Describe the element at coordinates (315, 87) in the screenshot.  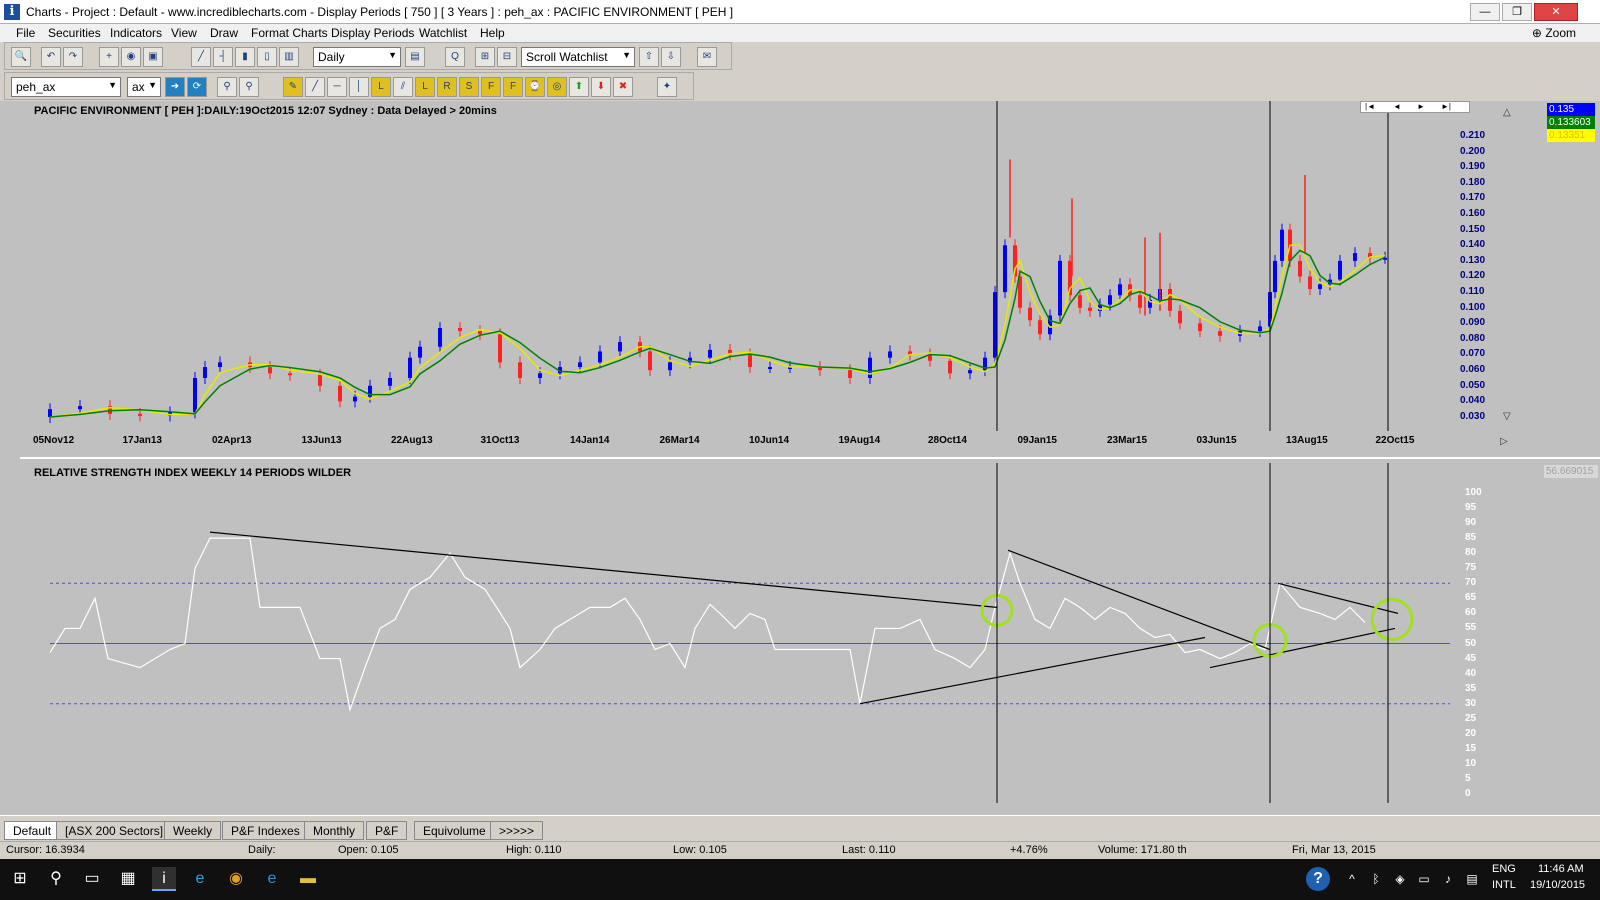
I see `trendline-icon: ╱` at that location.